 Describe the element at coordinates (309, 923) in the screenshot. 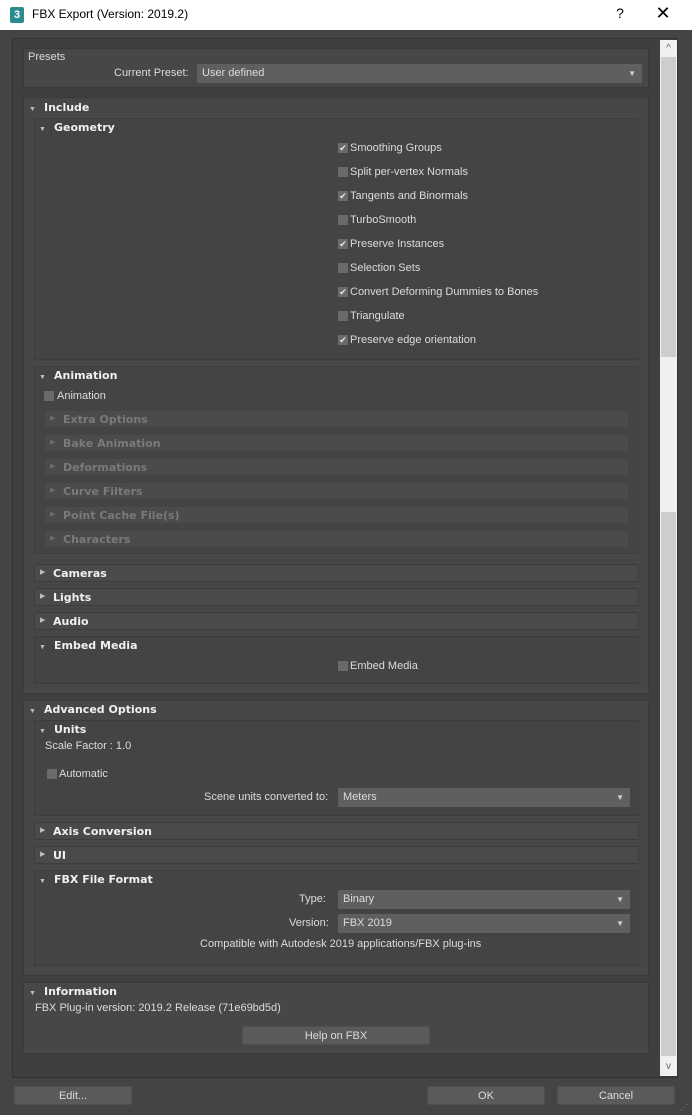

I see `version-label: Version:` at that location.